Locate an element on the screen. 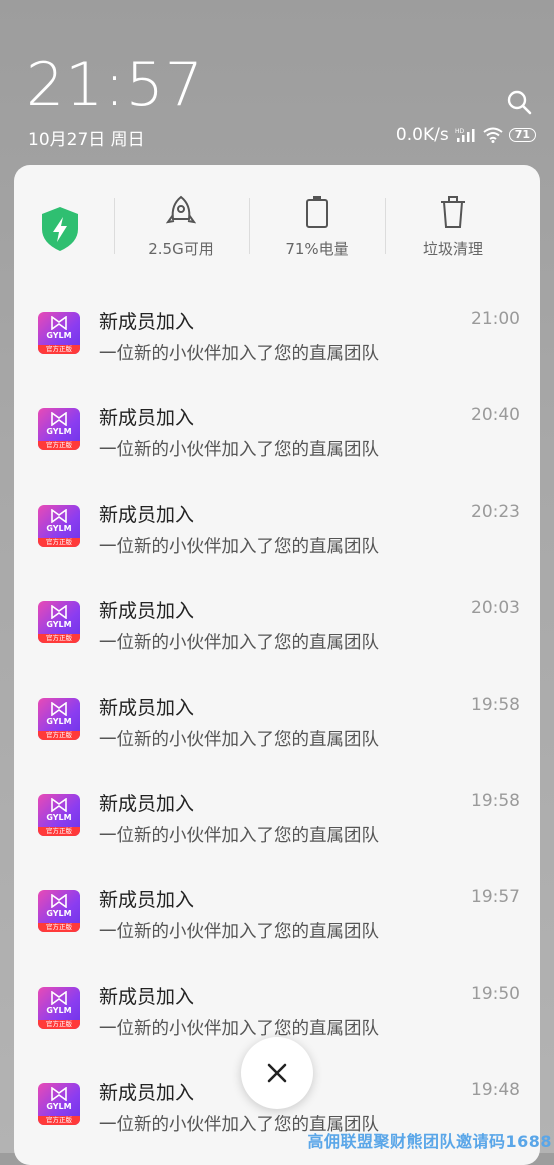 The width and height of the screenshot is (554, 1165). search-icon is located at coordinates (519, 102).